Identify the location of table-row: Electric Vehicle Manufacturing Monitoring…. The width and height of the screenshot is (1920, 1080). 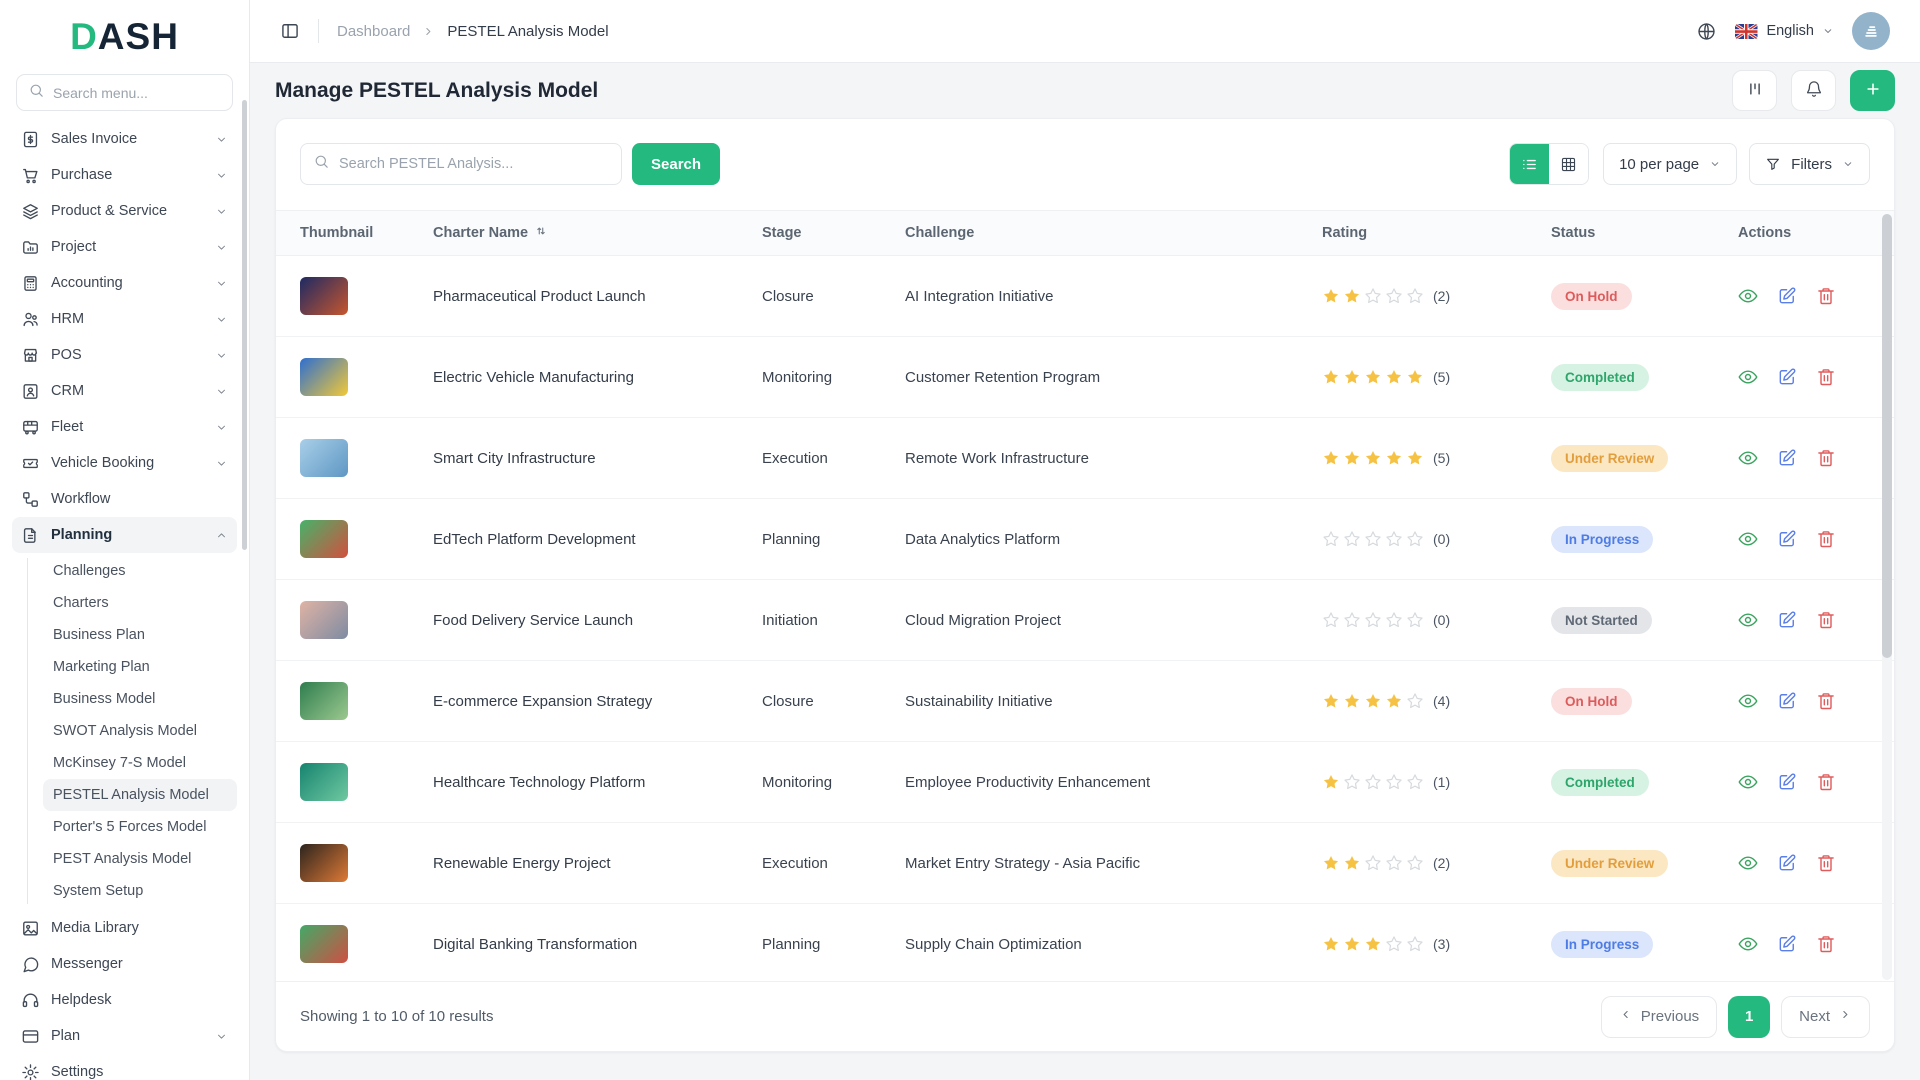
(1085, 377).